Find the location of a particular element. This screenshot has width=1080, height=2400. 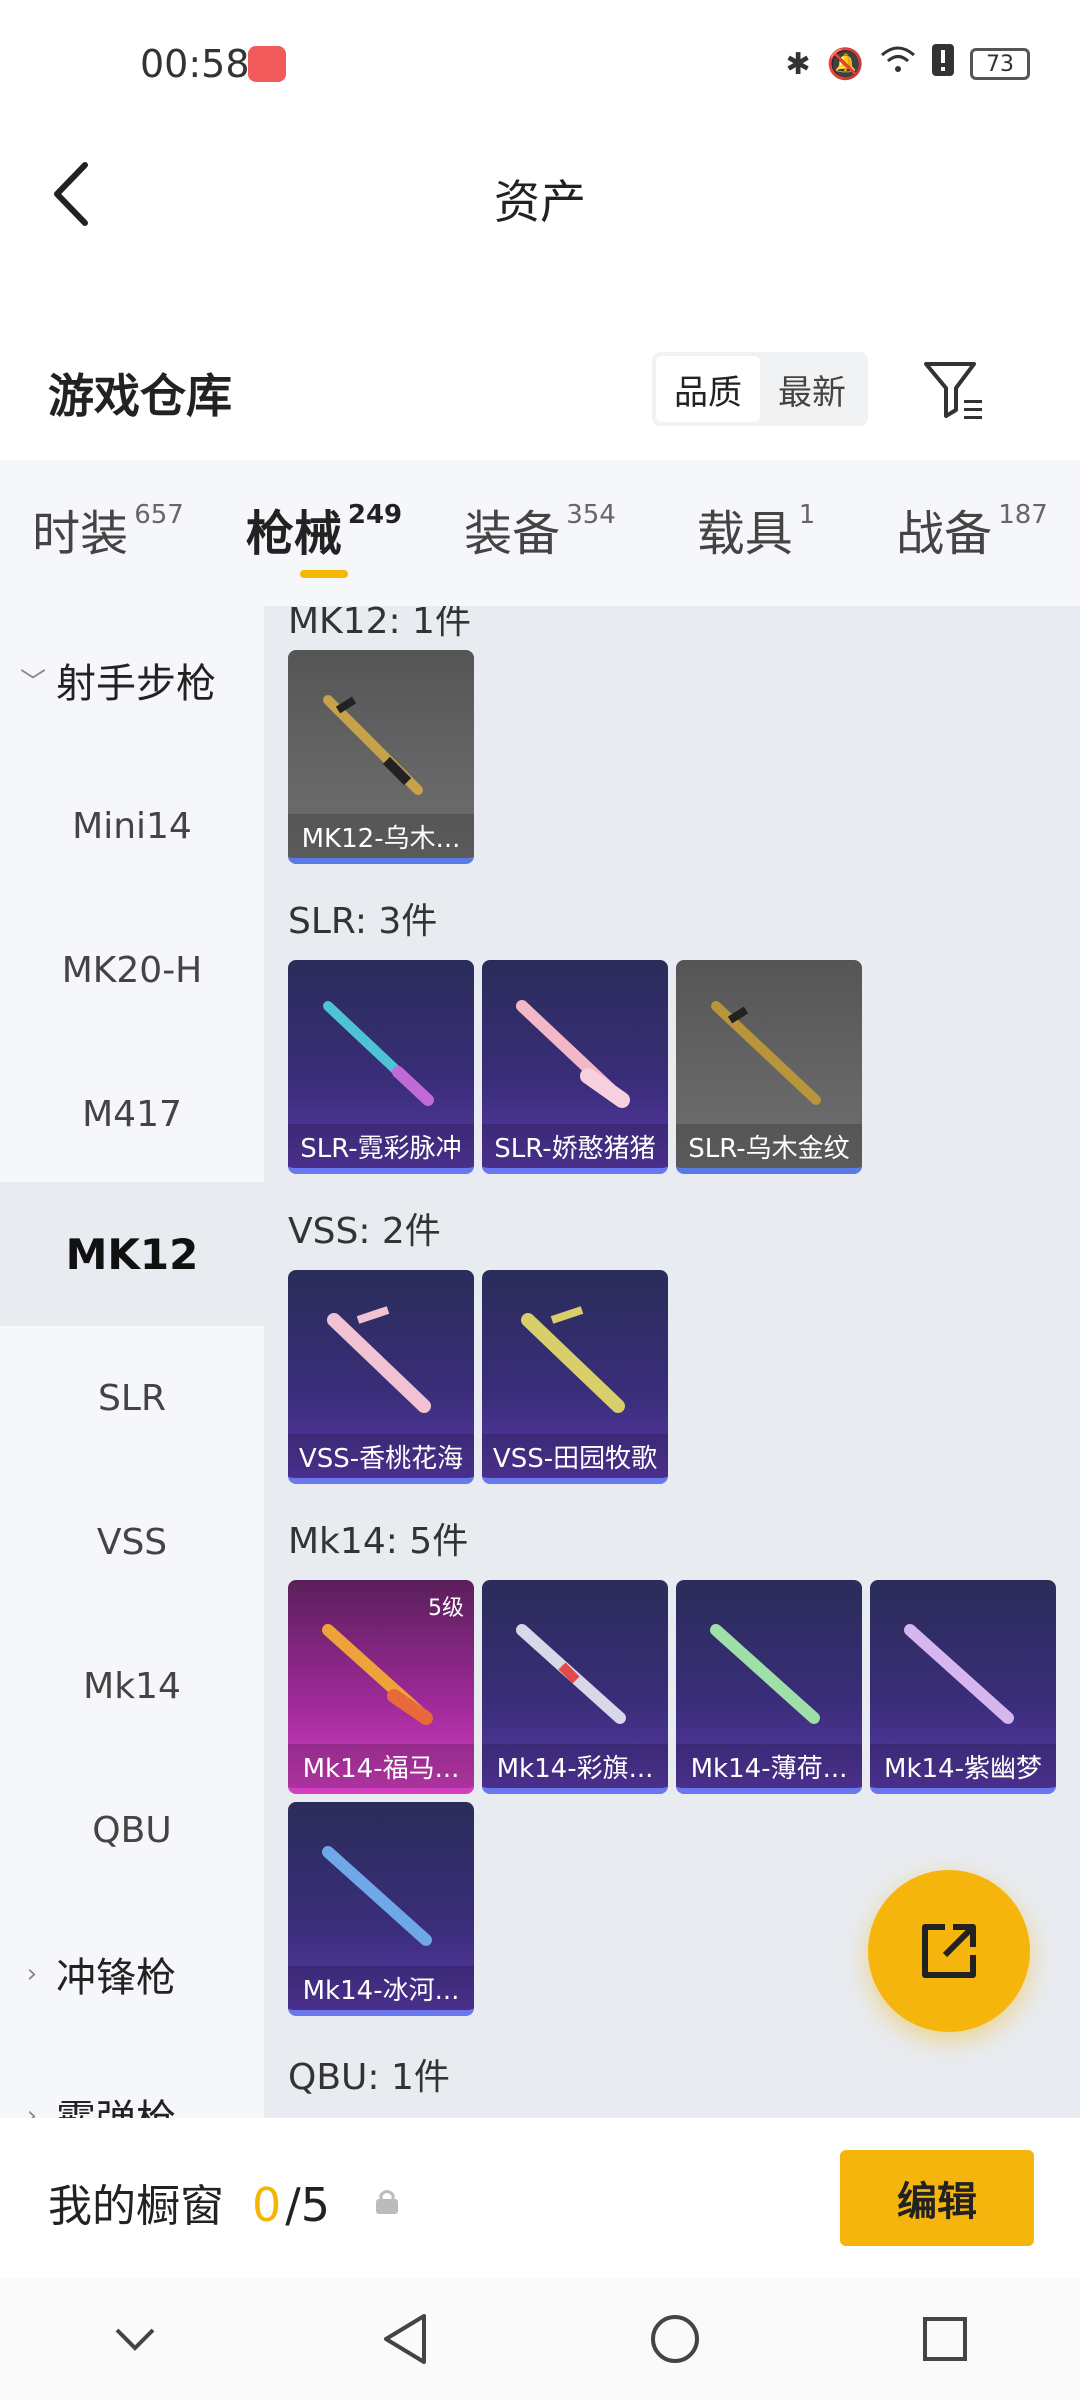

weapon-level-badge: 5级 is located at coordinates (446, 1608).